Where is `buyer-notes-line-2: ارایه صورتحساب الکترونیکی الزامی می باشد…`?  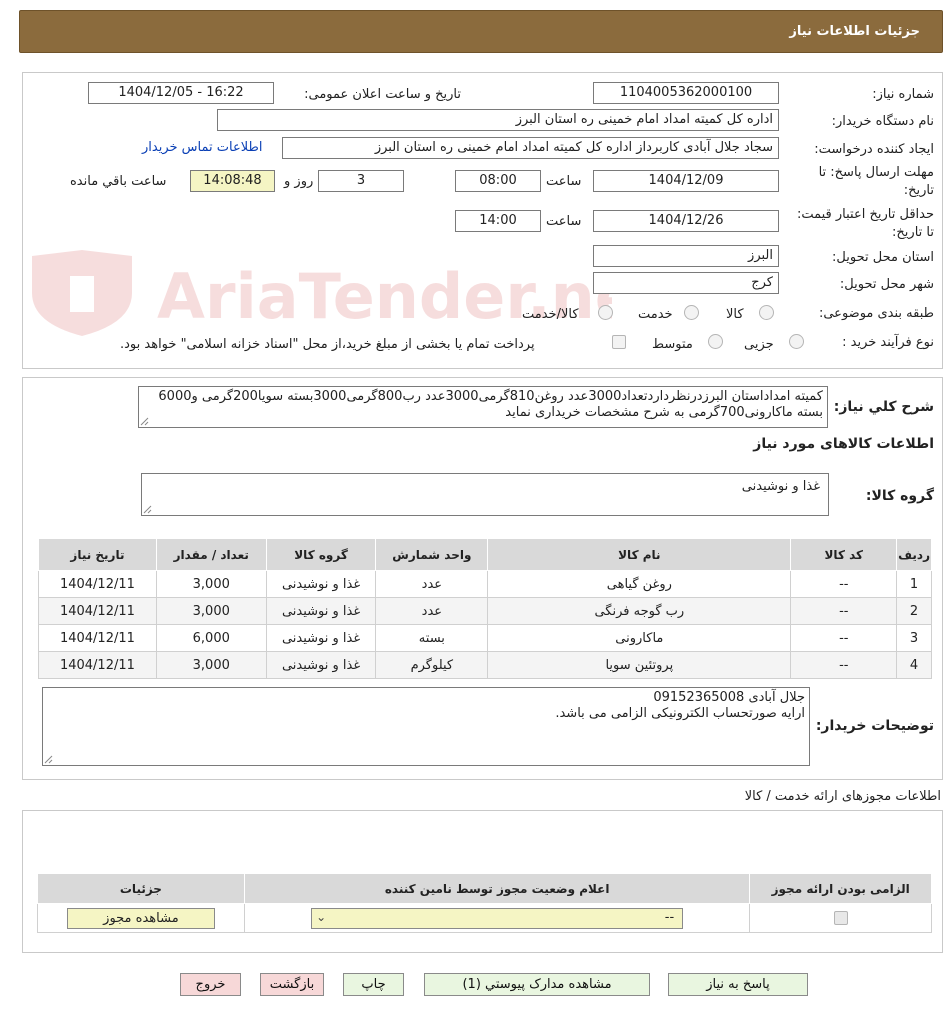 buyer-notes-line-2: ارایه صورتحساب الکترونیکی الزامی می باشد… is located at coordinates (680, 713).